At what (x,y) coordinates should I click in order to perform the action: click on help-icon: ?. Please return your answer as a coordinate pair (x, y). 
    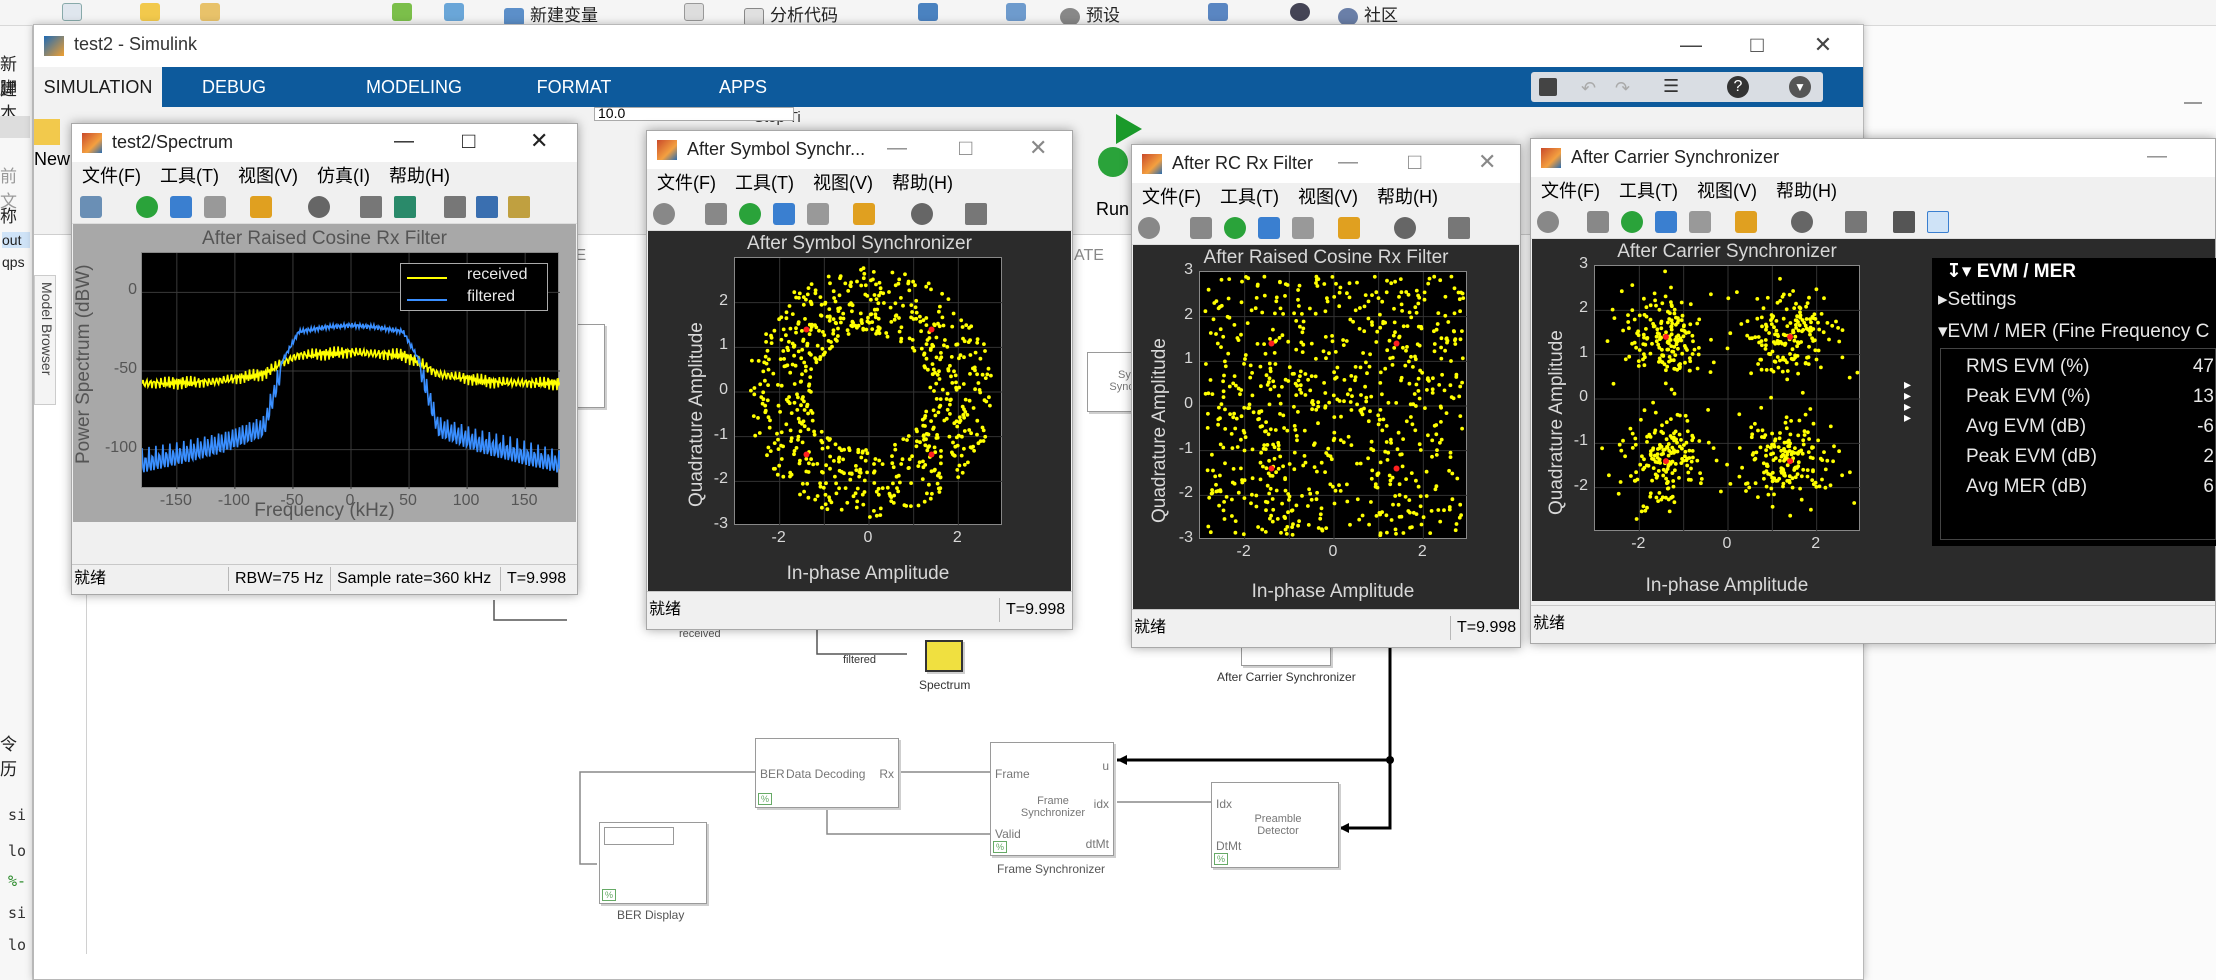
    Looking at the image, I should click on (1738, 87).